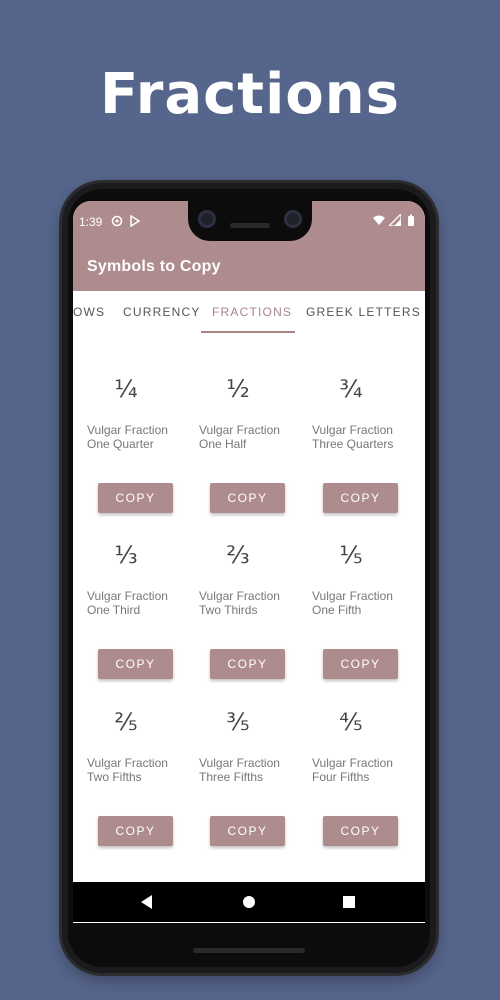 The width and height of the screenshot is (500, 1000). I want to click on fraction-card: ½ Vulgar Fraction One Half COPY, so click(241, 424).